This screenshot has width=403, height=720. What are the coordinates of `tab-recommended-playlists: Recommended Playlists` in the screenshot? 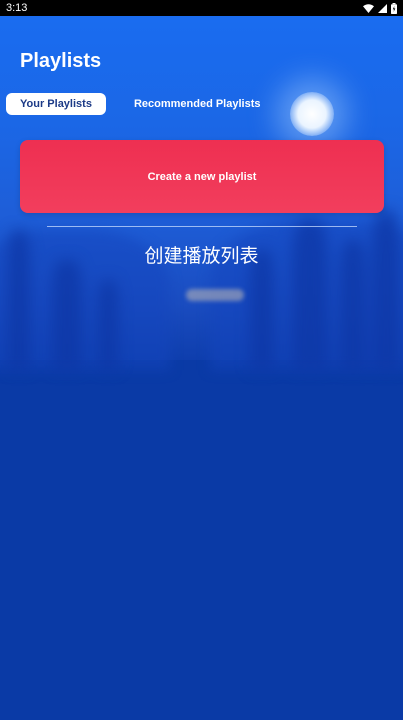 It's located at (197, 104).